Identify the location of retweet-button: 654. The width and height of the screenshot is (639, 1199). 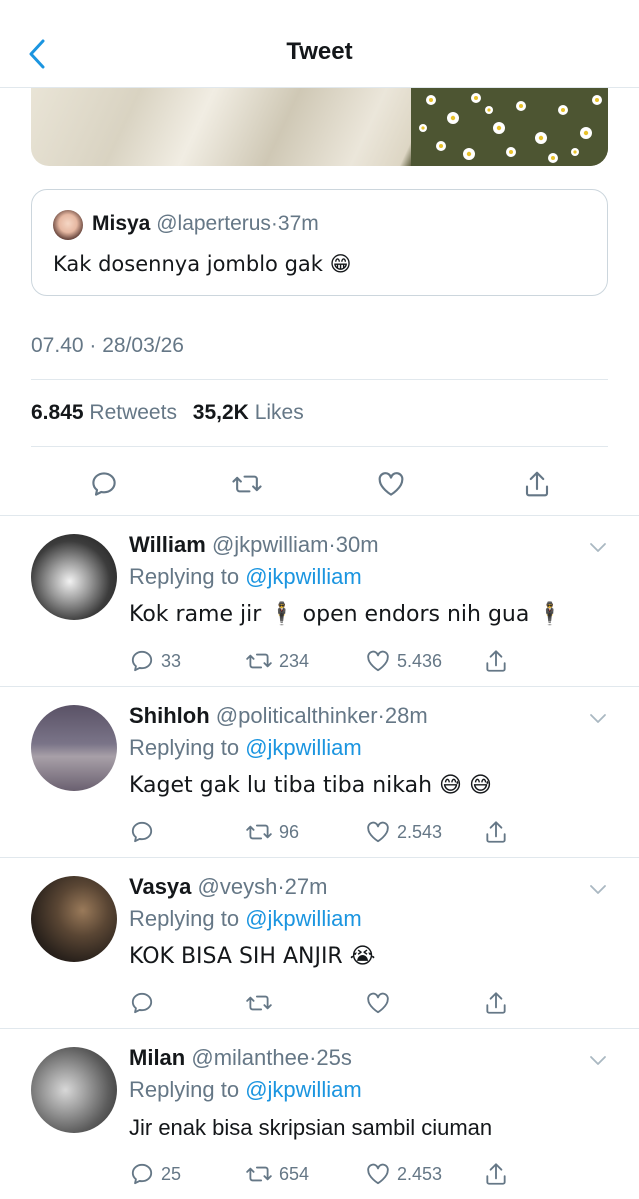
(277, 1174).